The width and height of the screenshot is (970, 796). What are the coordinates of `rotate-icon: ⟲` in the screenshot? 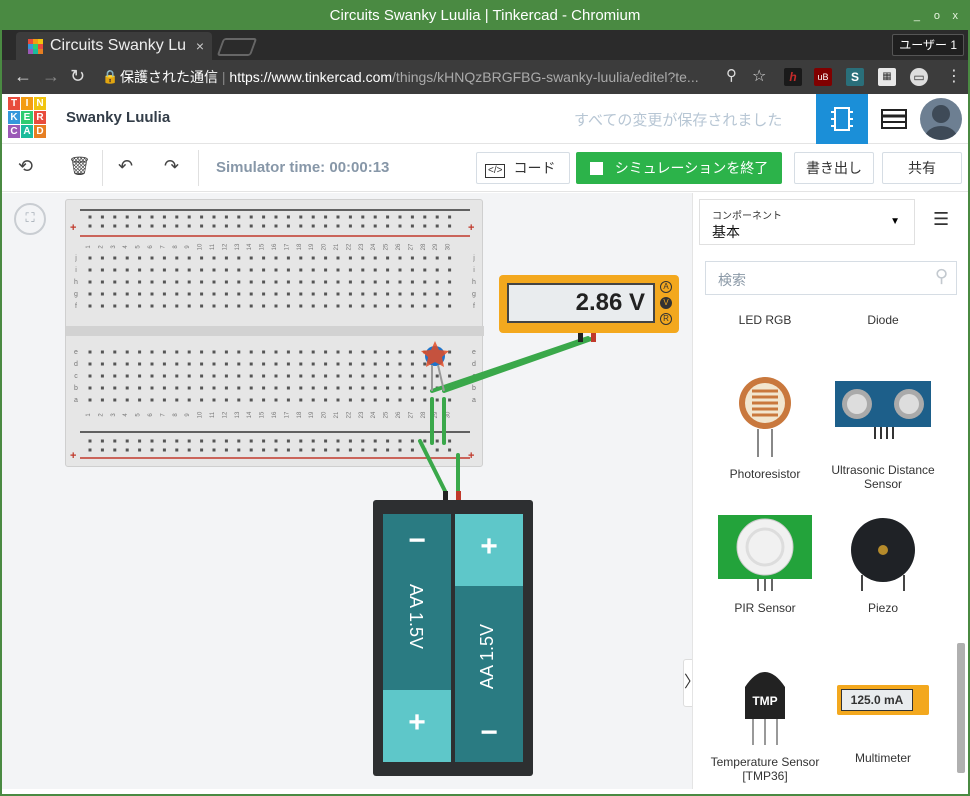 It's located at (25, 166).